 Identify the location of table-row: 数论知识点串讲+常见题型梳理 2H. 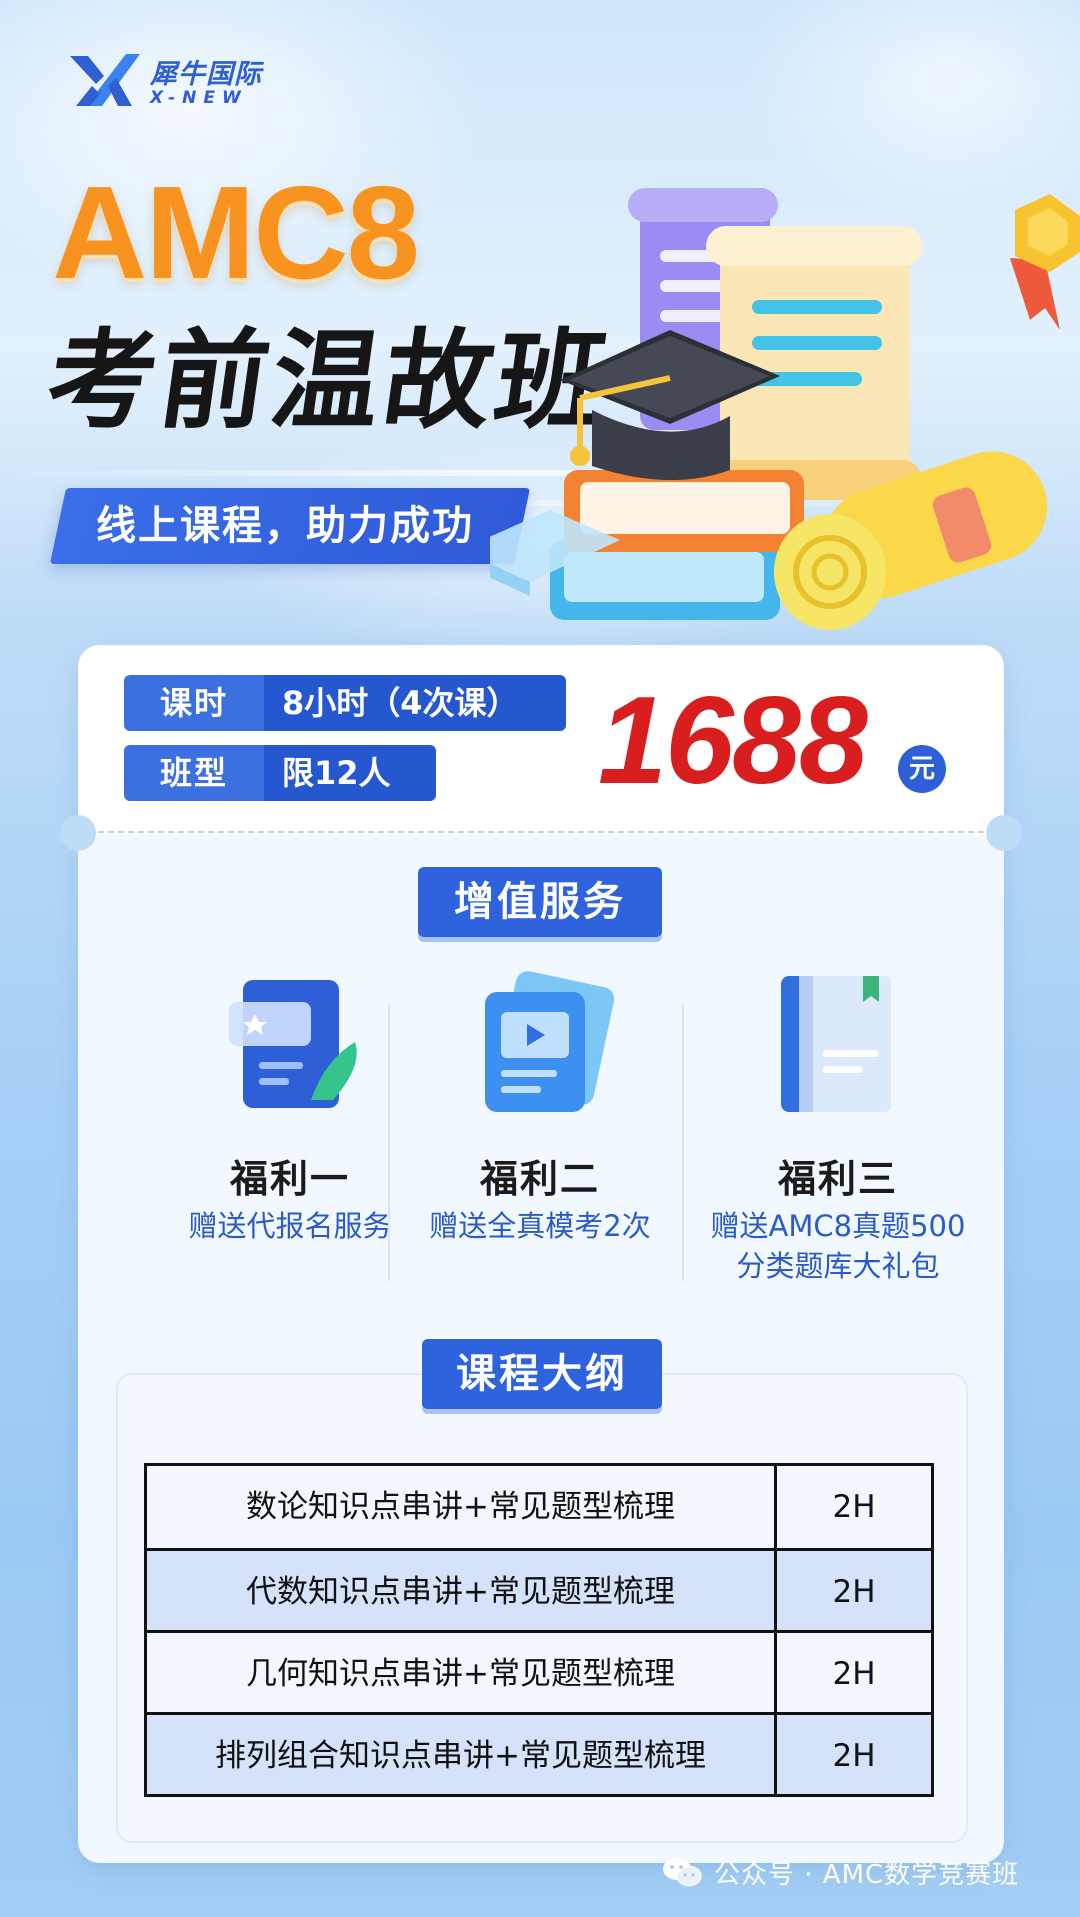
(539, 1507).